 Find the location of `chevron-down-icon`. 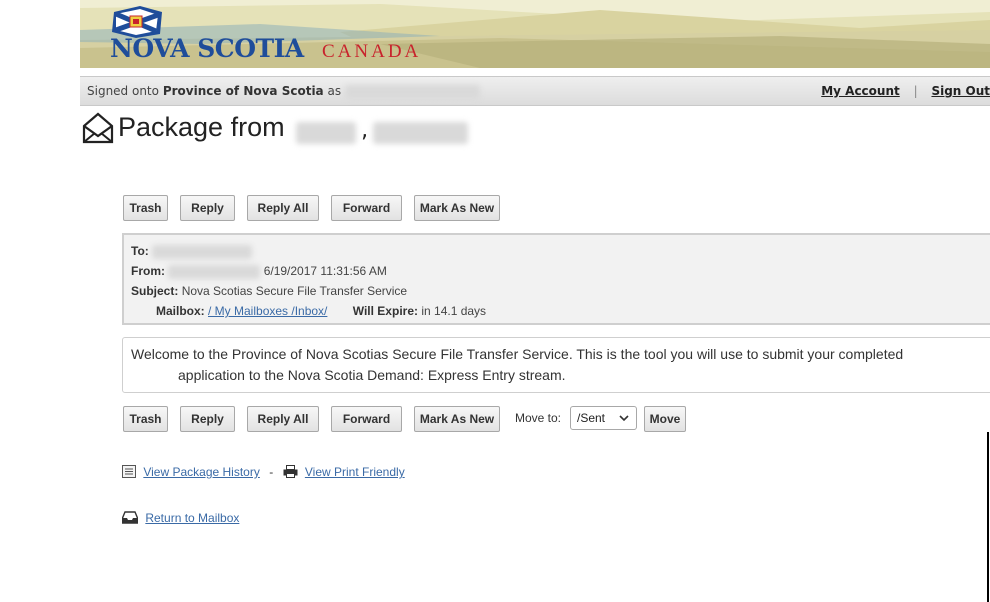

chevron-down-icon is located at coordinates (624, 418).